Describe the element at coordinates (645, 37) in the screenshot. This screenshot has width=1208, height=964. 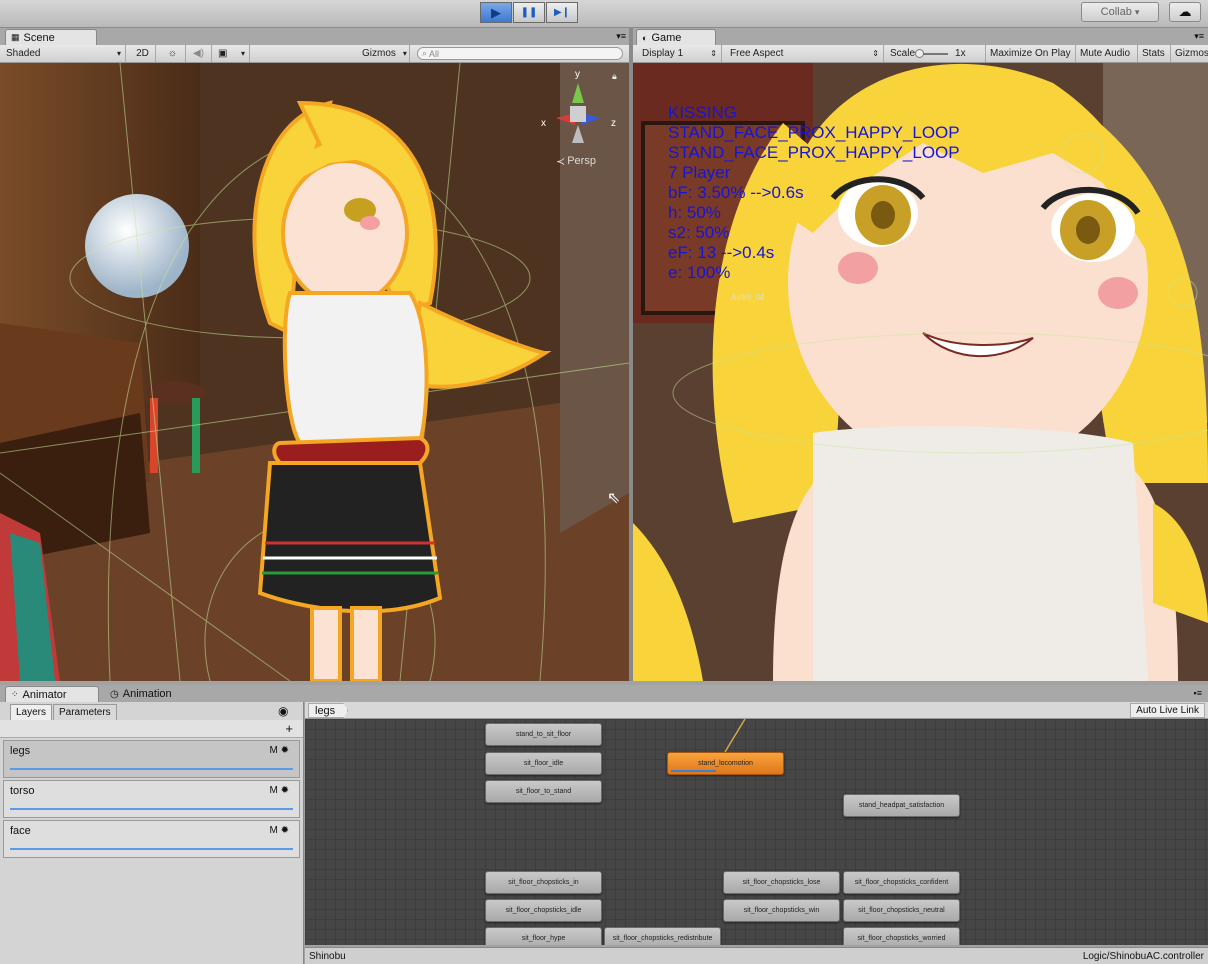
I see `game-tab-icon: ◐` at that location.